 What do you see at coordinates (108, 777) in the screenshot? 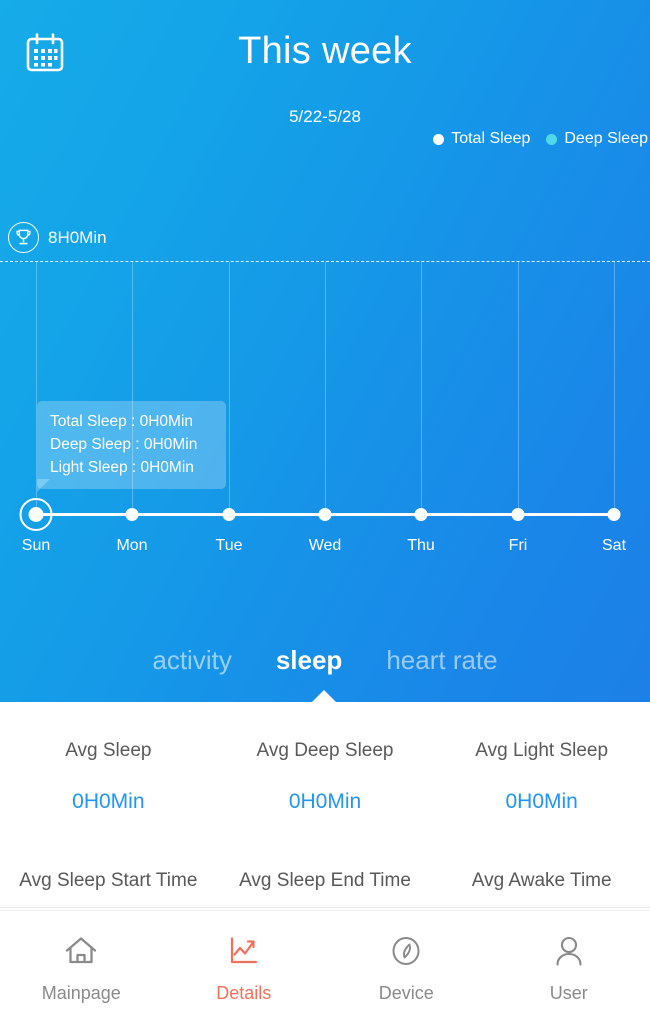
I see `stat-avg-sleep: Avg Sleep 0H0Min` at bounding box center [108, 777].